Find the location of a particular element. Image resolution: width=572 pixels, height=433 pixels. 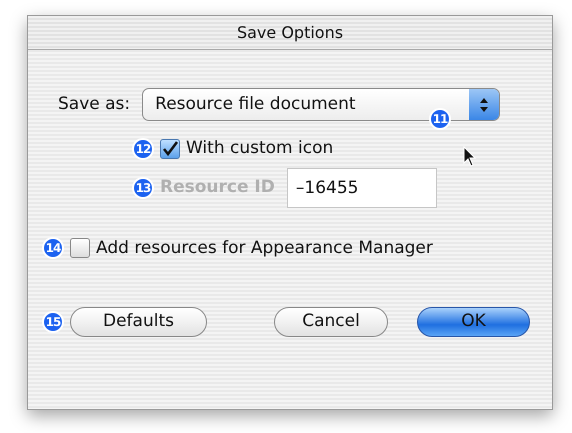

checkbox-label: With custom icon is located at coordinates (260, 149).